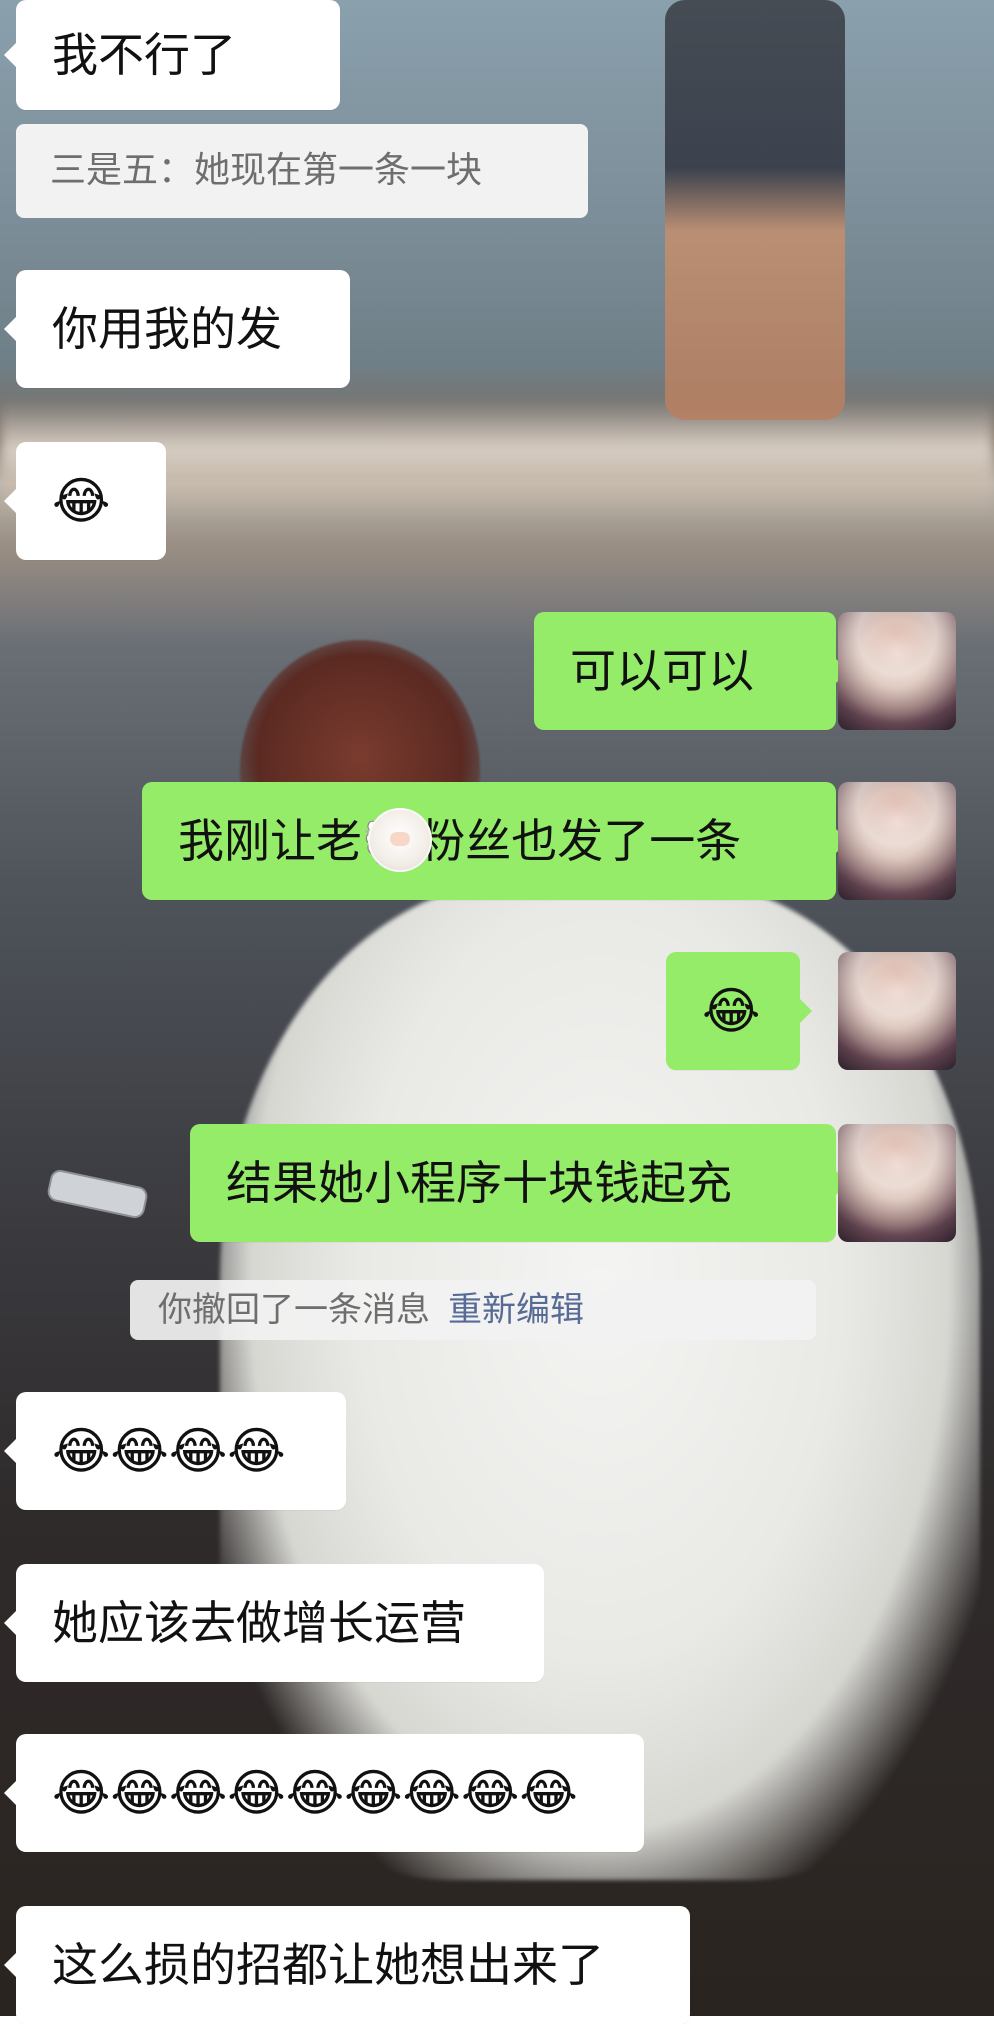 The width and height of the screenshot is (994, 2024). Describe the element at coordinates (294, 1310) in the screenshot. I see `recall-text: 你撤回了一条消息` at that location.